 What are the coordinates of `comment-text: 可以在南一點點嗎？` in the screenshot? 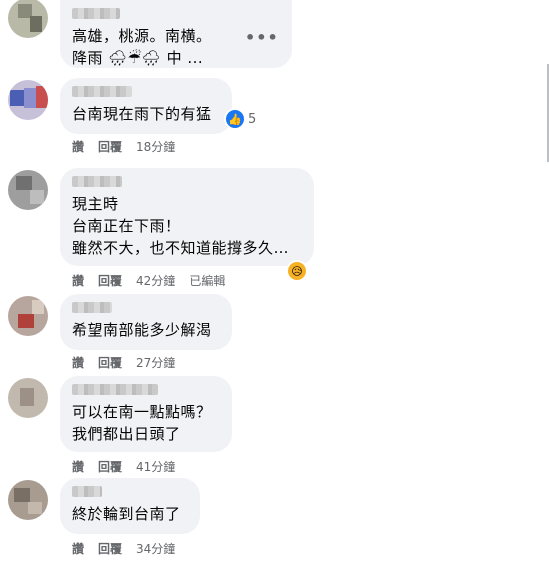 It's located at (142, 412).